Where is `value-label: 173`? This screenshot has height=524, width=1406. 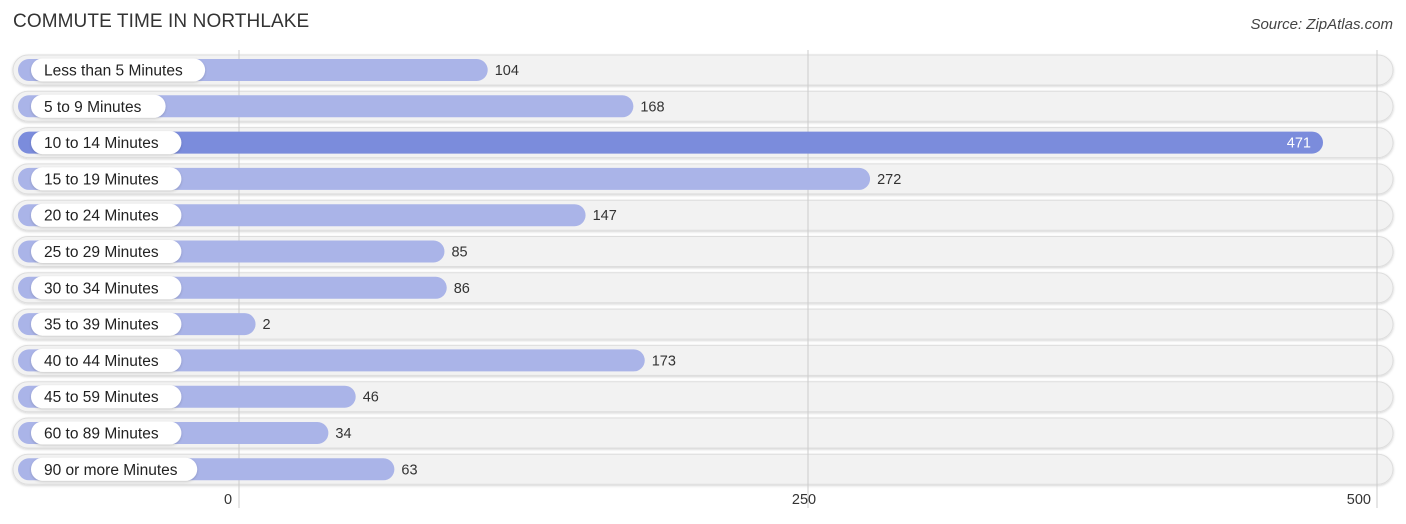
value-label: 173 is located at coordinates (664, 361).